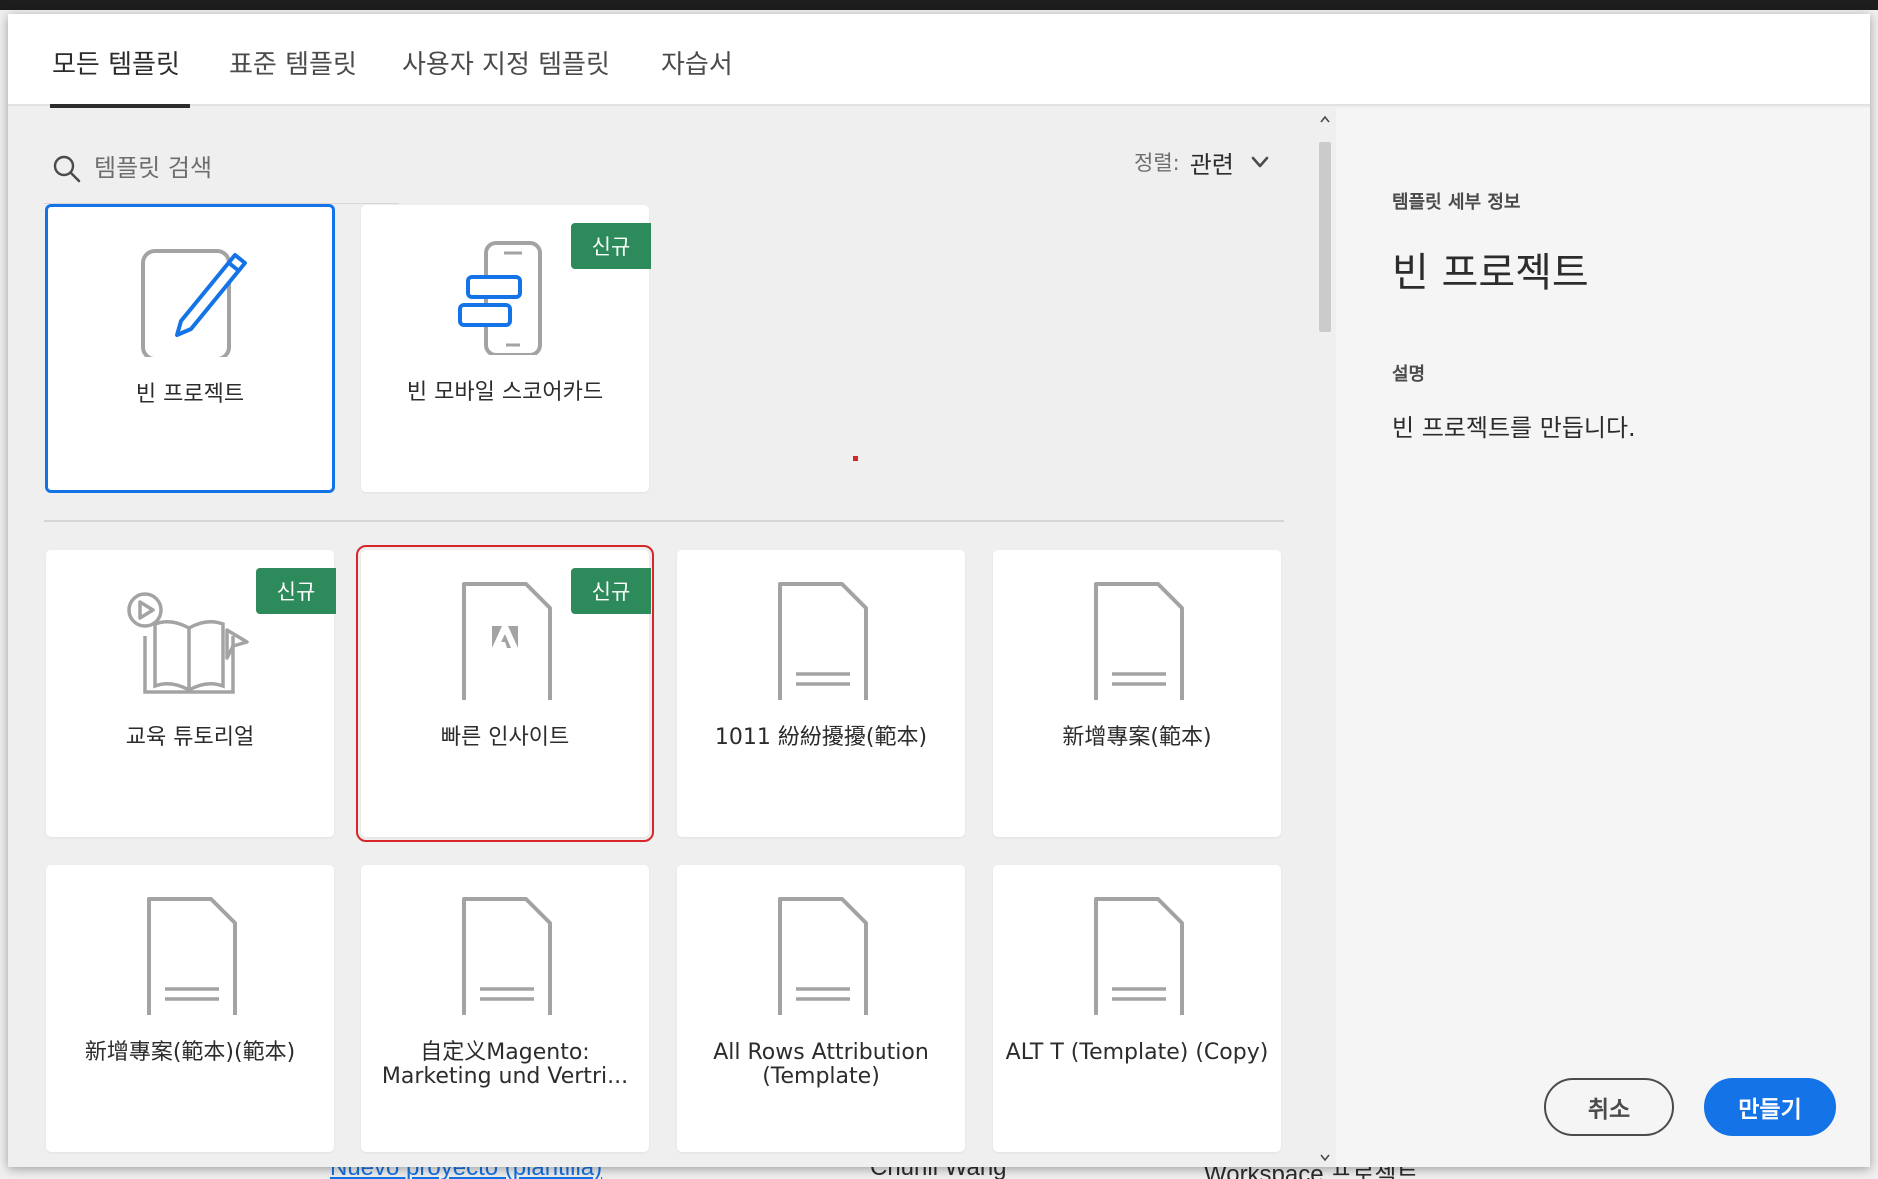 This screenshot has height=1179, width=1878. Describe the element at coordinates (855, 458) in the screenshot. I see `marker-dot` at that location.